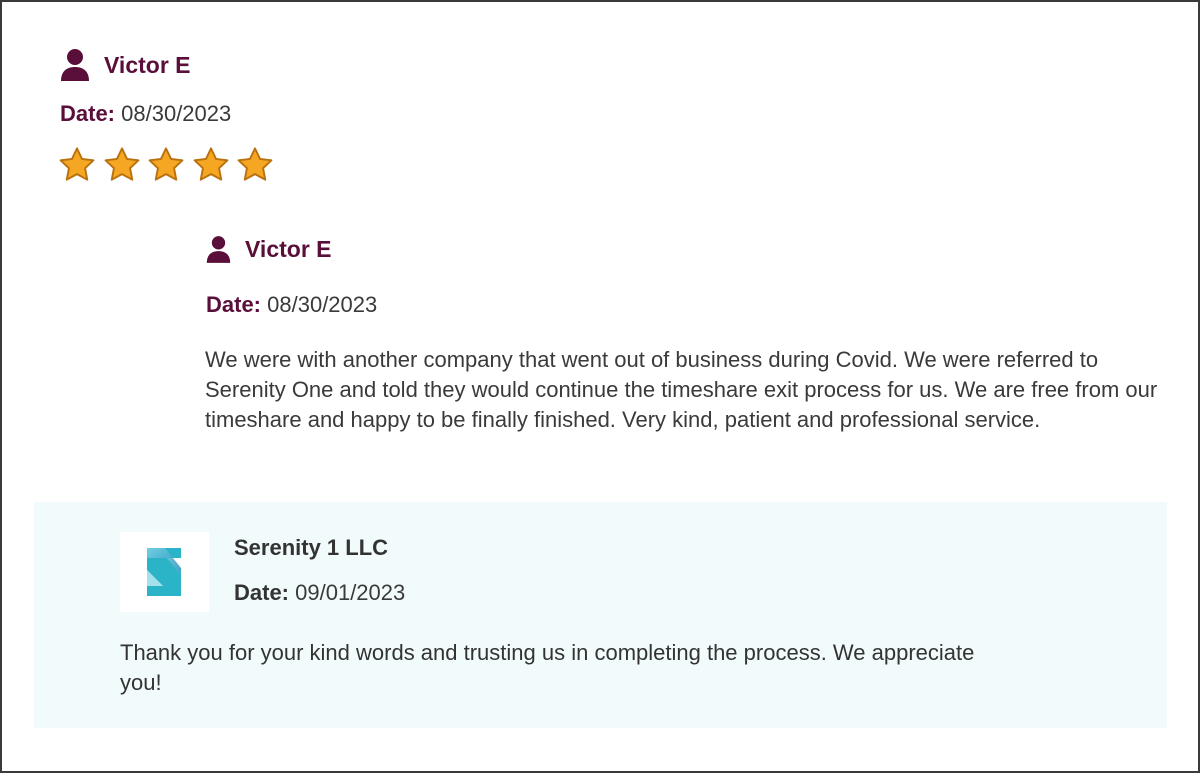 The image size is (1200, 773). Describe the element at coordinates (350, 592) in the screenshot. I see `reply-date-value: 09/01/2023` at that location.